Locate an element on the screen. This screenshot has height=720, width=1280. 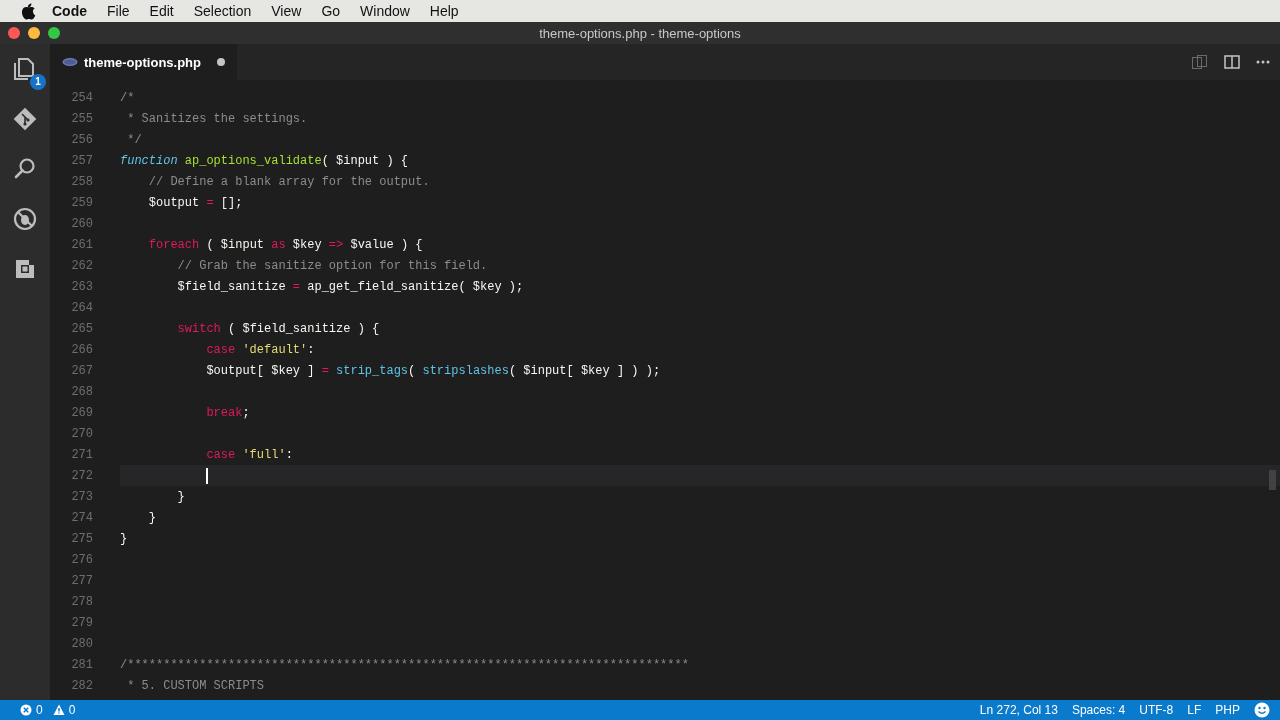
split-editor-icon is located at coordinates (1232, 62).